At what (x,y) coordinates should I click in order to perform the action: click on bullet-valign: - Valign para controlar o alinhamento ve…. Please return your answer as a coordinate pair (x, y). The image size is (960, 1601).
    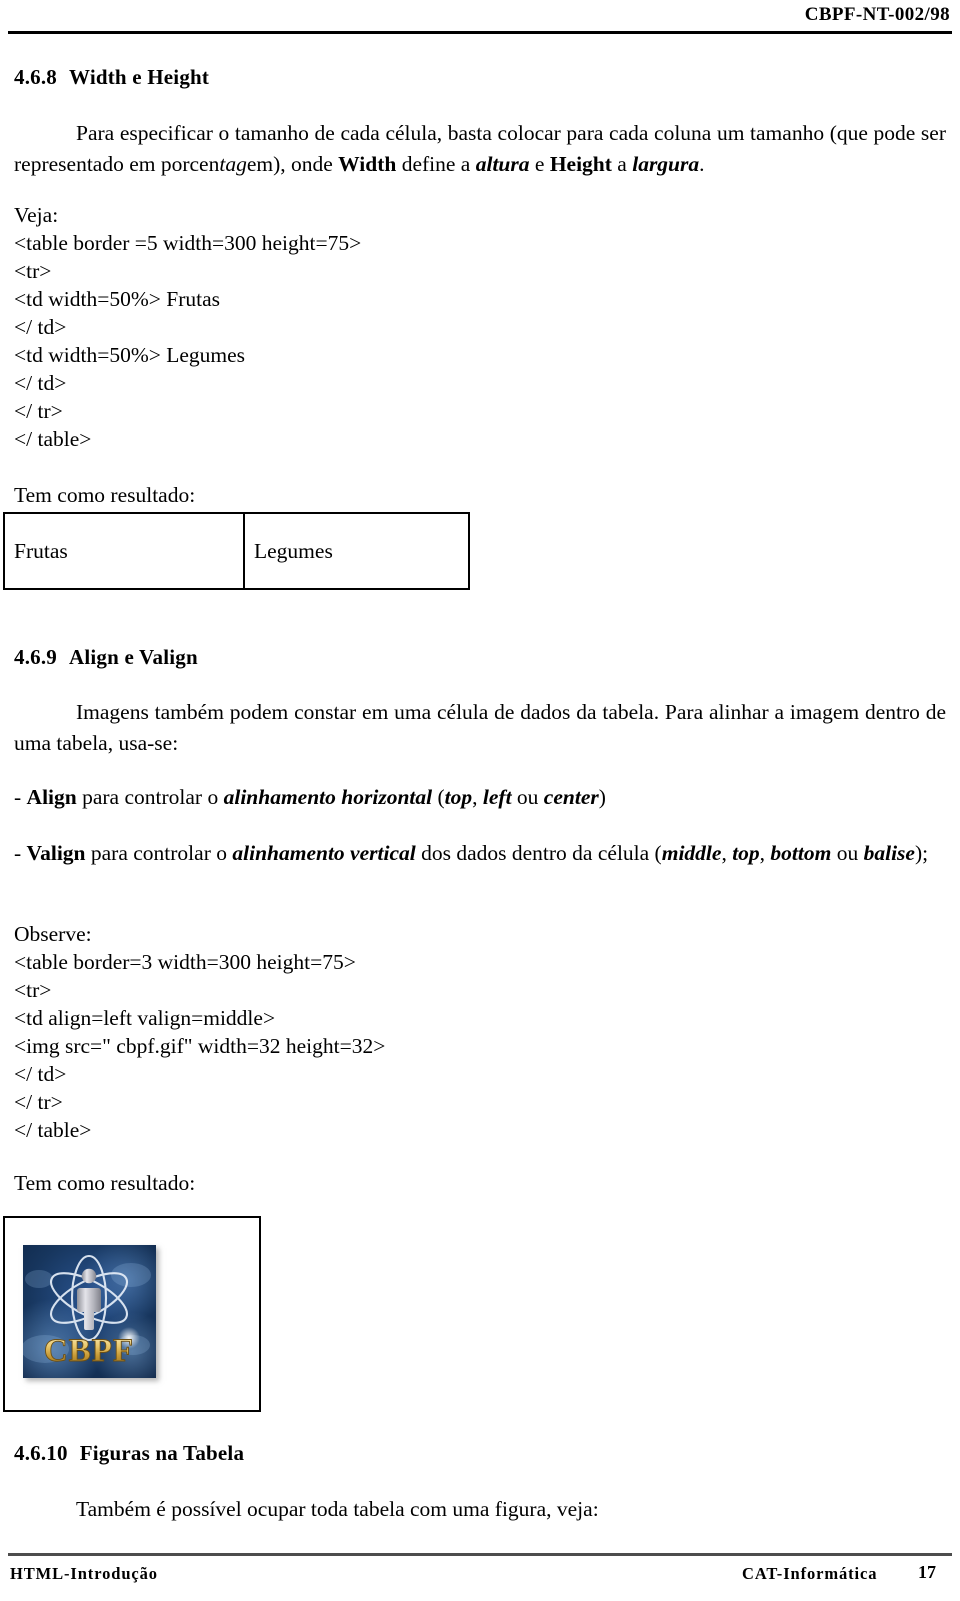
    Looking at the image, I should click on (480, 853).